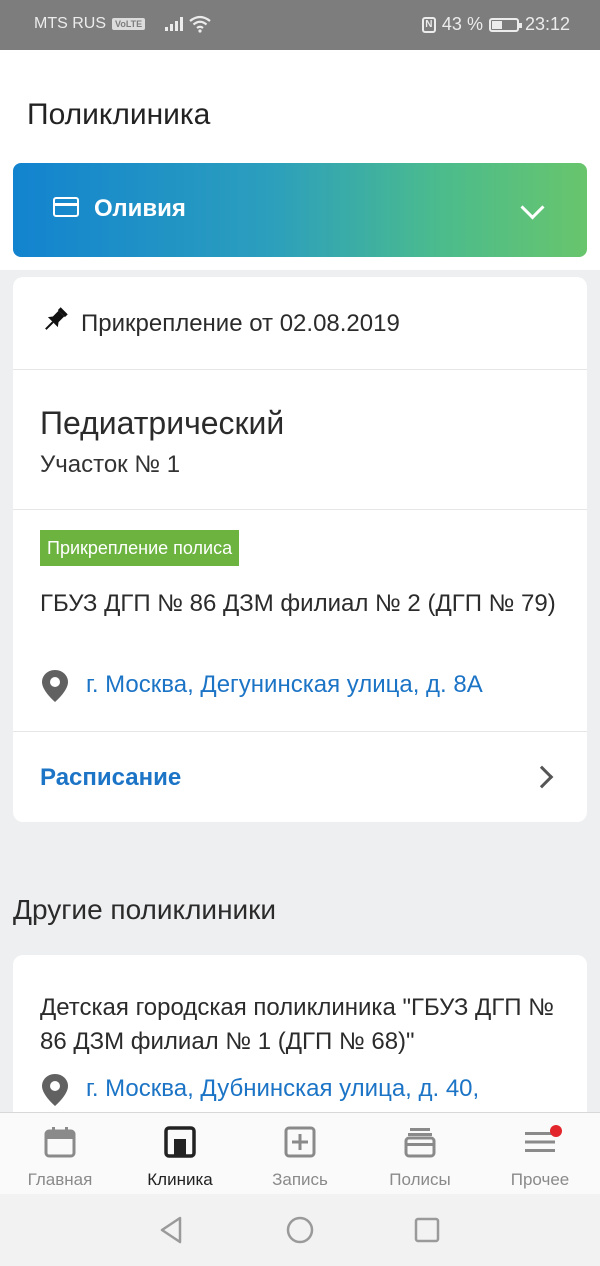 The image size is (600, 1266). Describe the element at coordinates (540, 1179) in the screenshot. I see `nav-more-label: Прочее` at that location.